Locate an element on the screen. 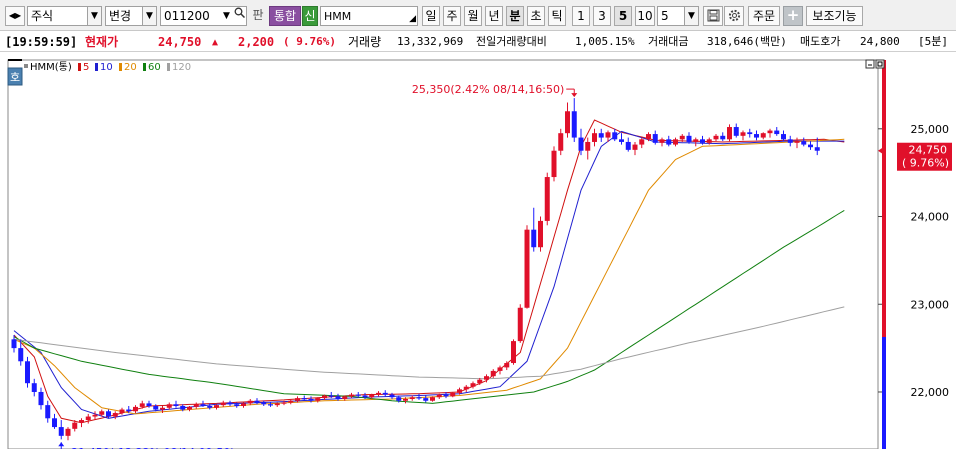  current-pct-text: ( 9.76%) is located at coordinates (925, 163).